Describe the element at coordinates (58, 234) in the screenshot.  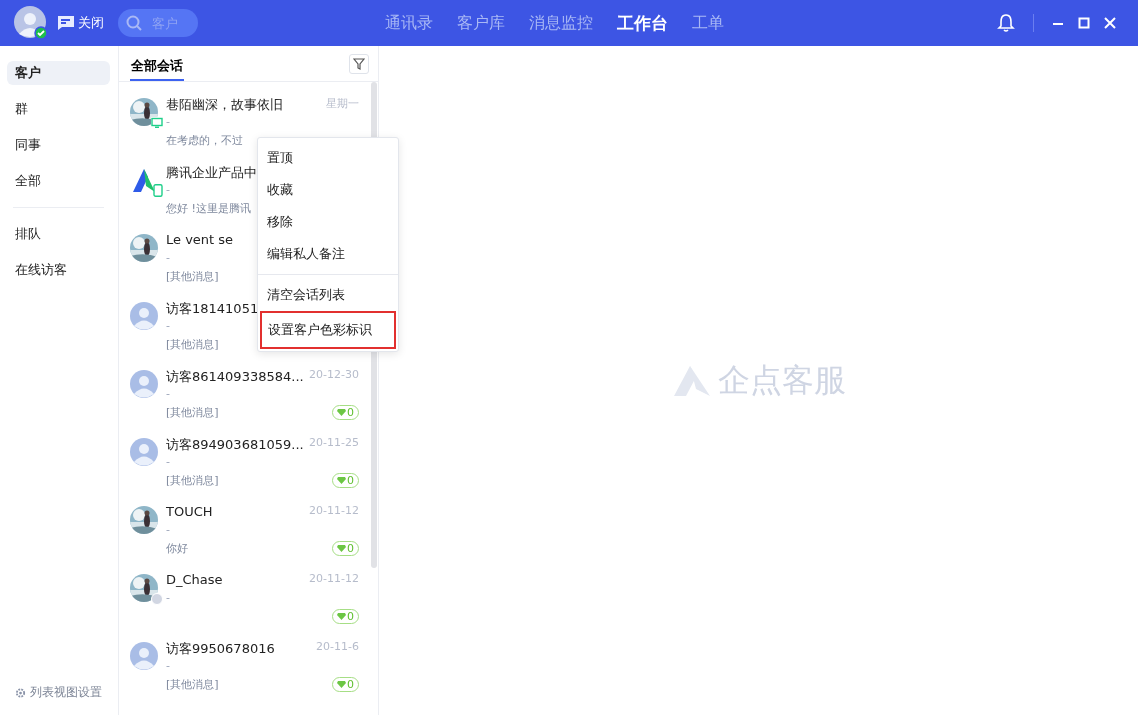
I see `sidebar-item: 排队` at that location.